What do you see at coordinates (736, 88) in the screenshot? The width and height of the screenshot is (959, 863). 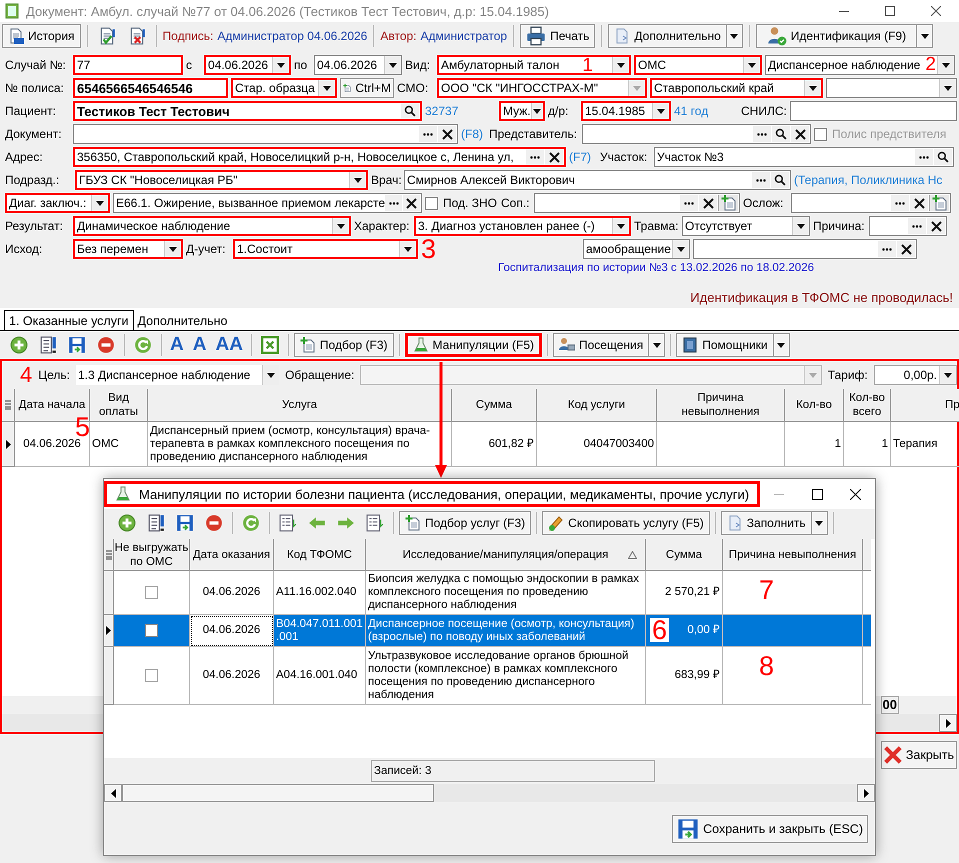 I see `dropdown: Ставропольский край` at bounding box center [736, 88].